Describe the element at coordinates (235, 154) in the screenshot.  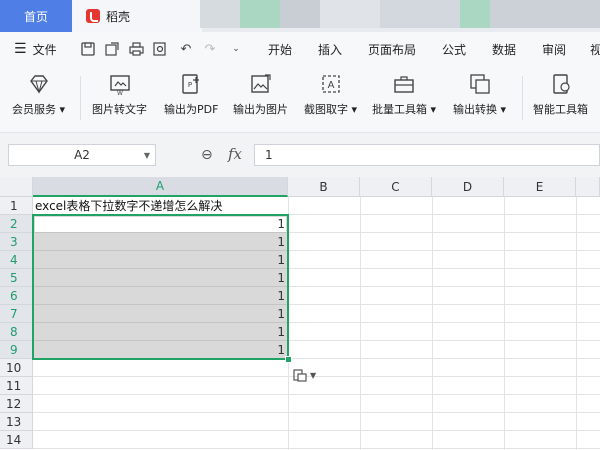
I see `fx-icon: fx` at that location.